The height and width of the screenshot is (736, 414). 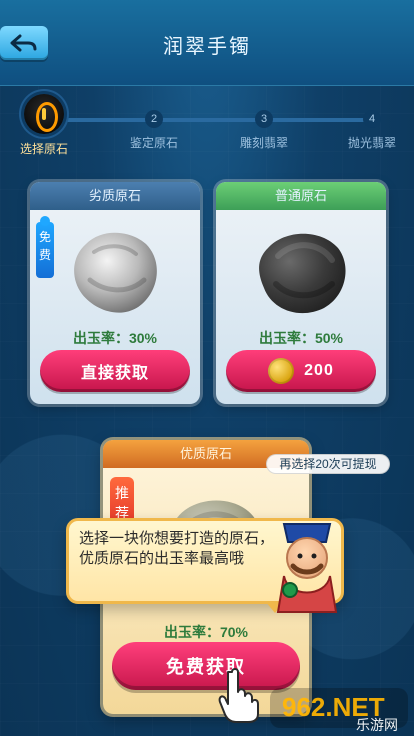 What do you see at coordinates (115, 196) in the screenshot?
I see `card-title: 劣质原石` at bounding box center [115, 196].